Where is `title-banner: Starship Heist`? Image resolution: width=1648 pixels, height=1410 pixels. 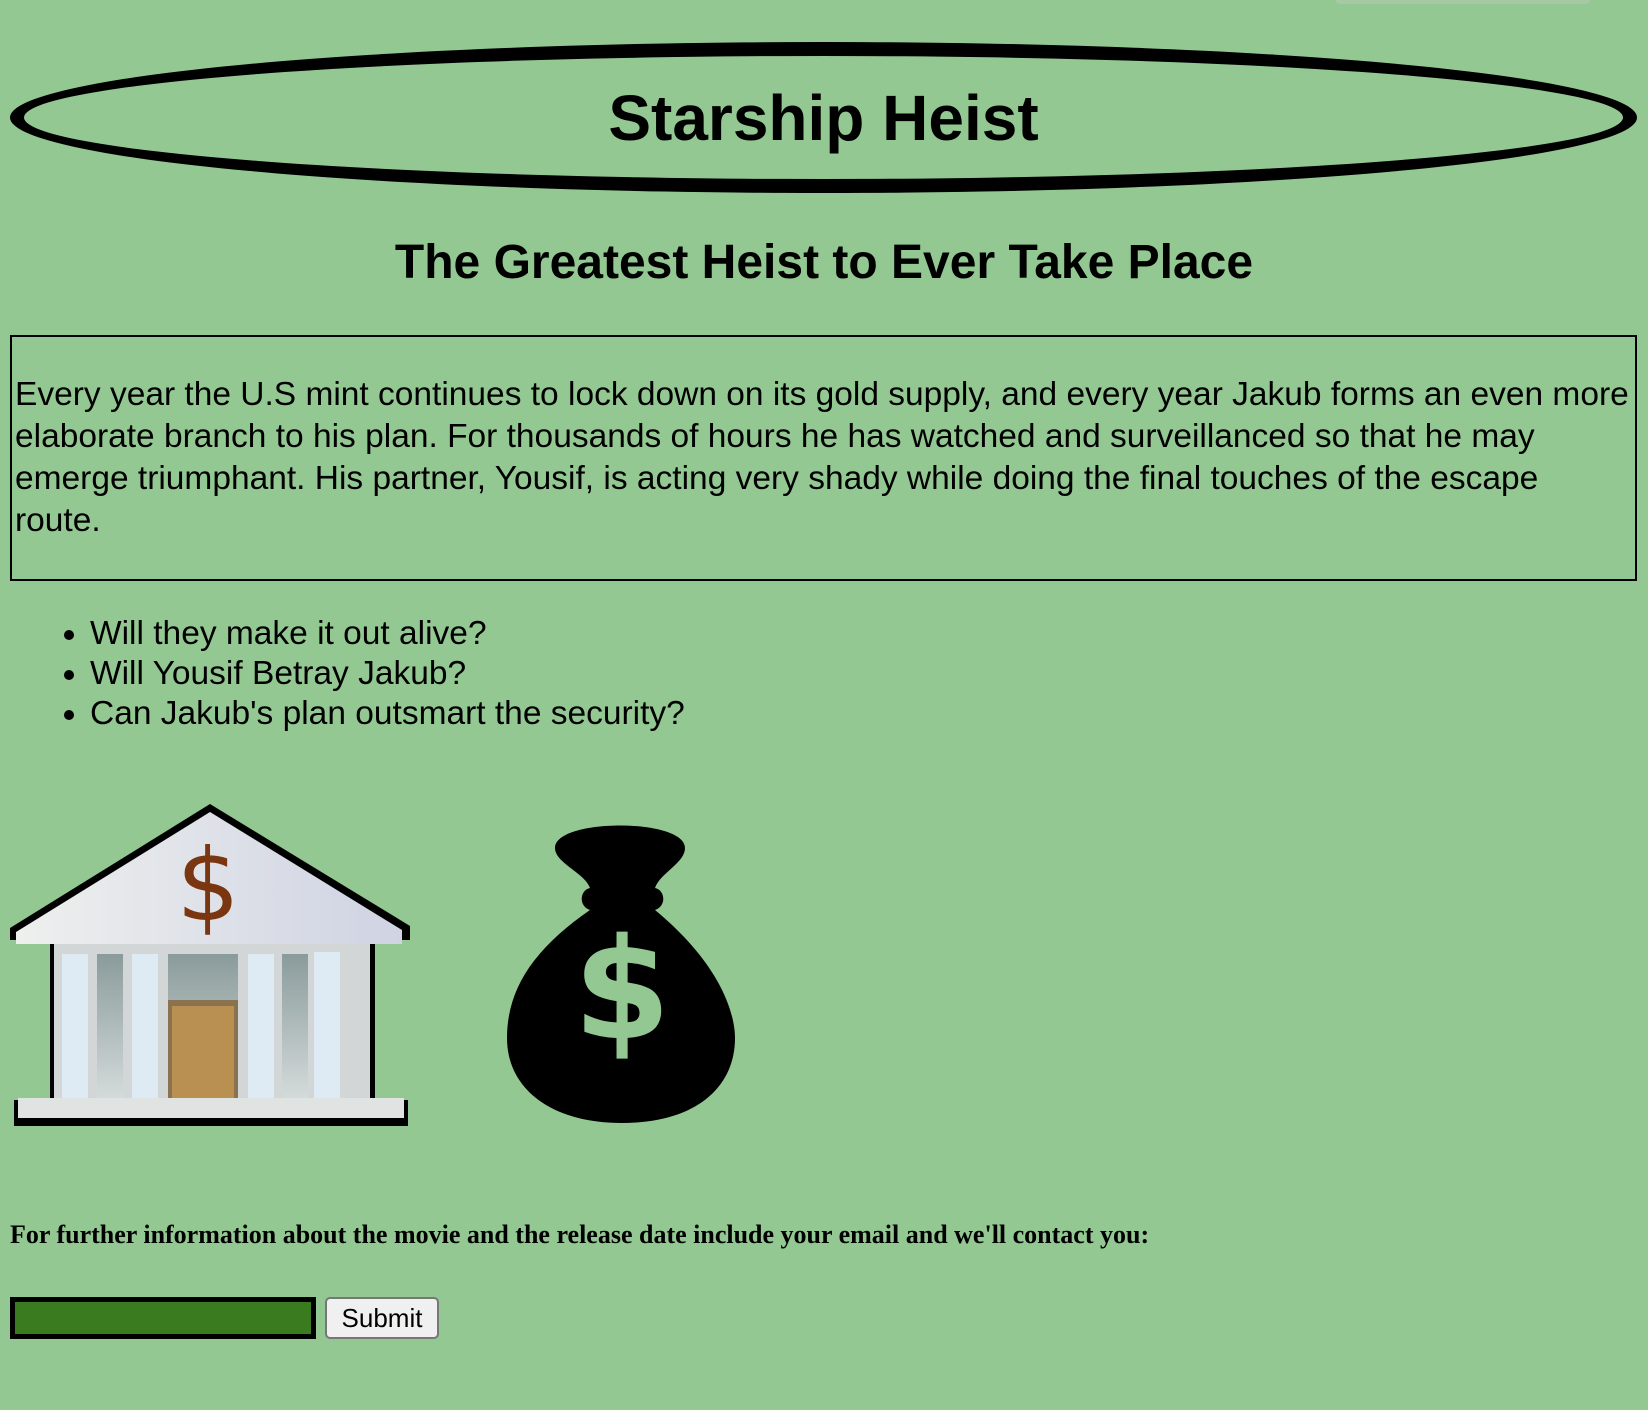
title-banner: Starship Heist is located at coordinates (823, 117).